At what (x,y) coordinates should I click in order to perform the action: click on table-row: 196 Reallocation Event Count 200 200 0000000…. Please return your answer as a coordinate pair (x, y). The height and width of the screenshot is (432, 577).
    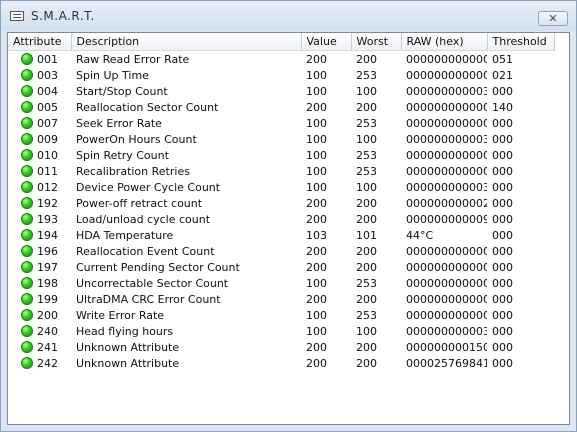
    Looking at the image, I should click on (281, 251).